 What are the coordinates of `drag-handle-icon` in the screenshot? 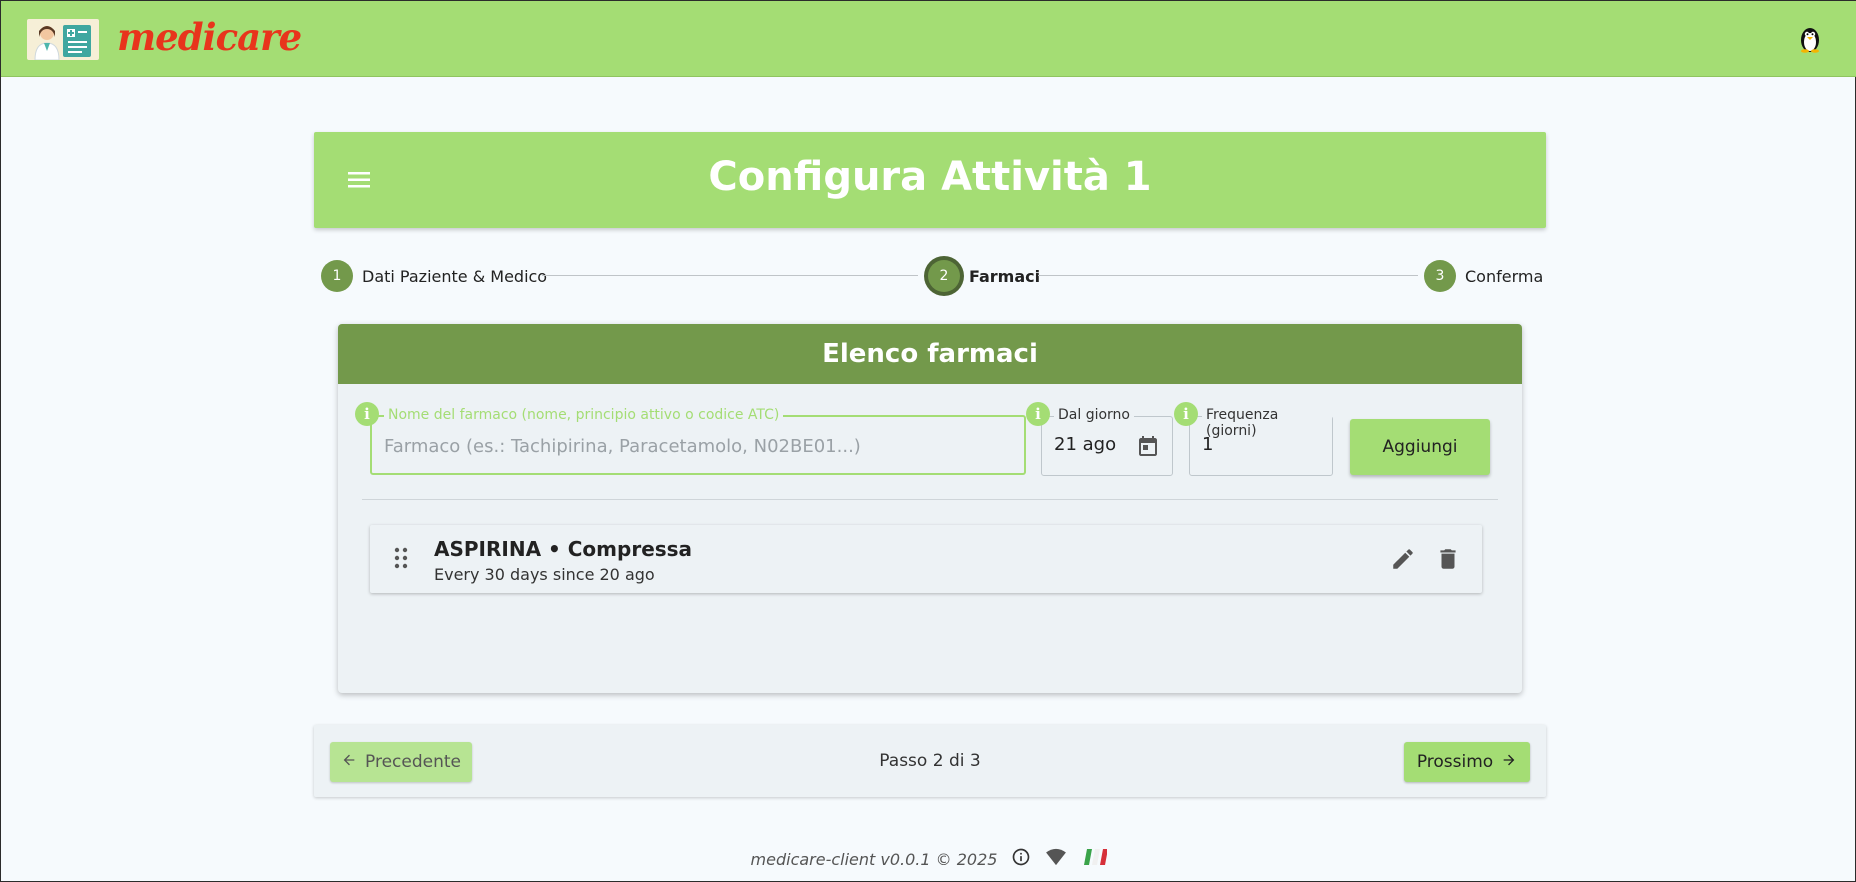 It's located at (401, 558).